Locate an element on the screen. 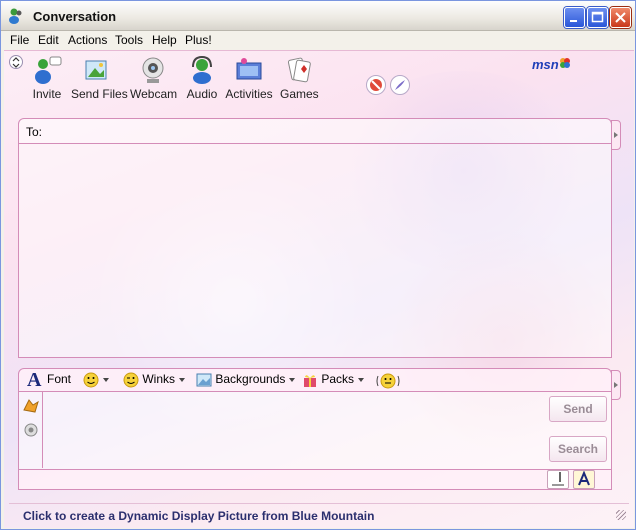 Image resolution: width=636 pixels, height=530 pixels. background-picker-button is located at coordinates (400, 85).